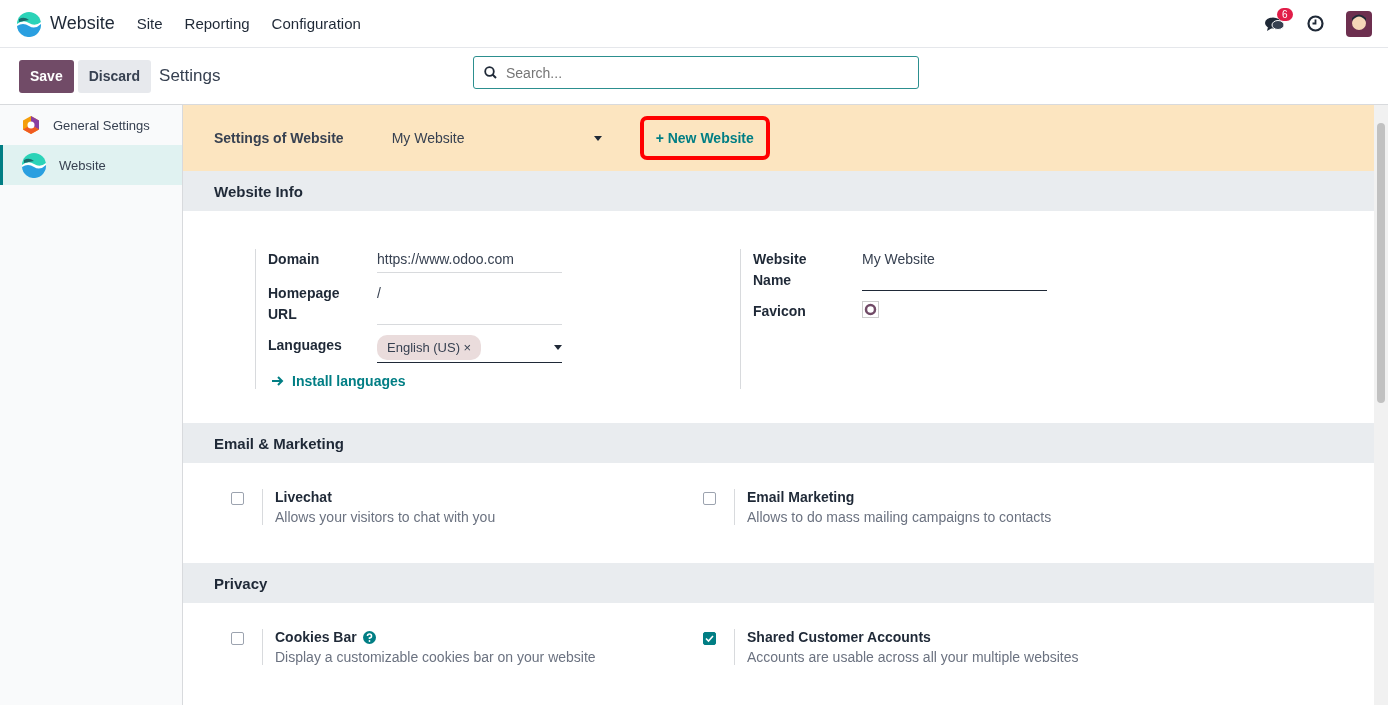 This screenshot has height=705, width=1388. I want to click on setting-title: Email Marketing, so click(801, 497).